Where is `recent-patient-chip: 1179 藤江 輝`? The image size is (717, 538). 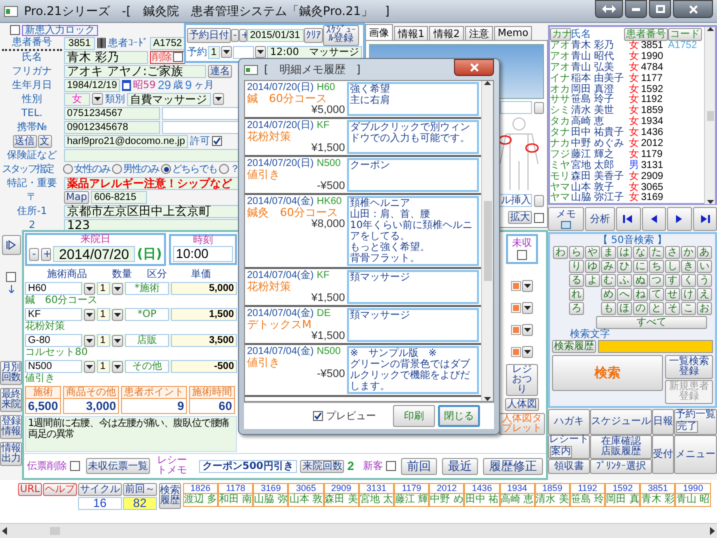
recent-patient-chip: 1179 藤江 輝 is located at coordinates (412, 495).